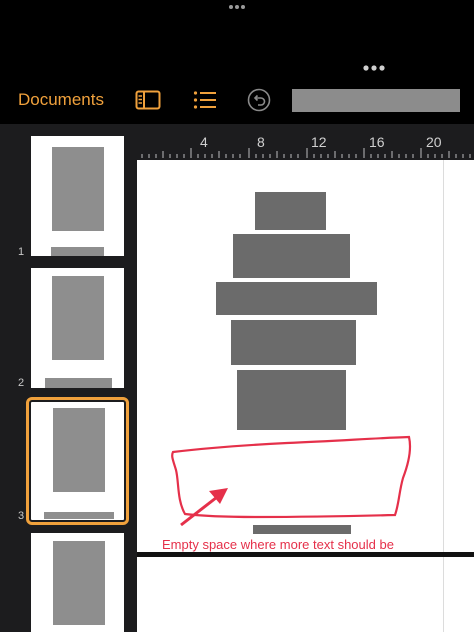  What do you see at coordinates (204, 142) in the screenshot?
I see `ruler-label: 4` at bounding box center [204, 142].